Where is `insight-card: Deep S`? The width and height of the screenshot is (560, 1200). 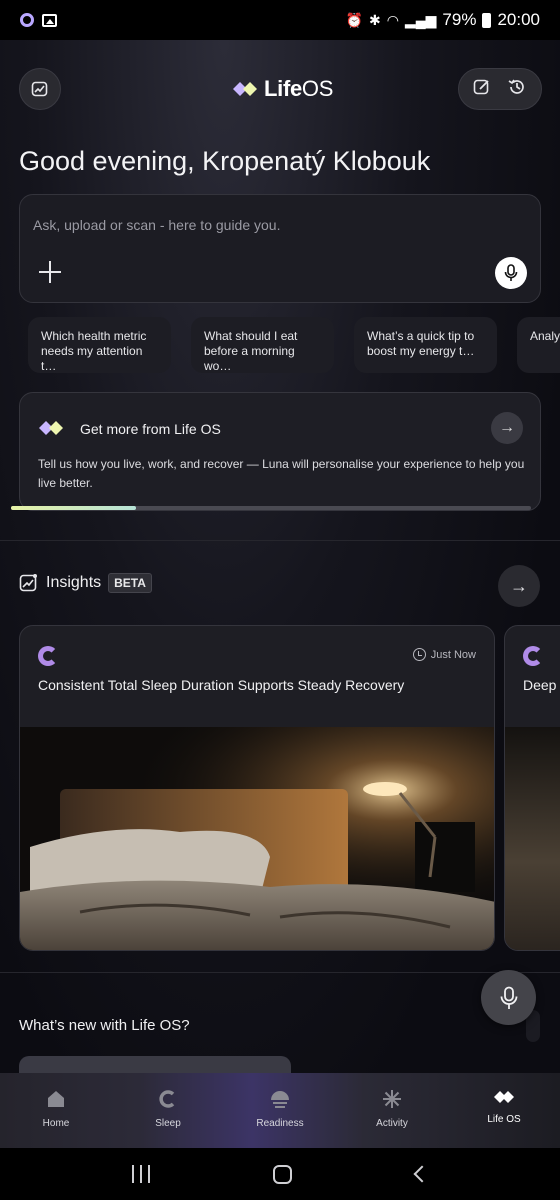 insight-card: Deep S is located at coordinates (532, 788).